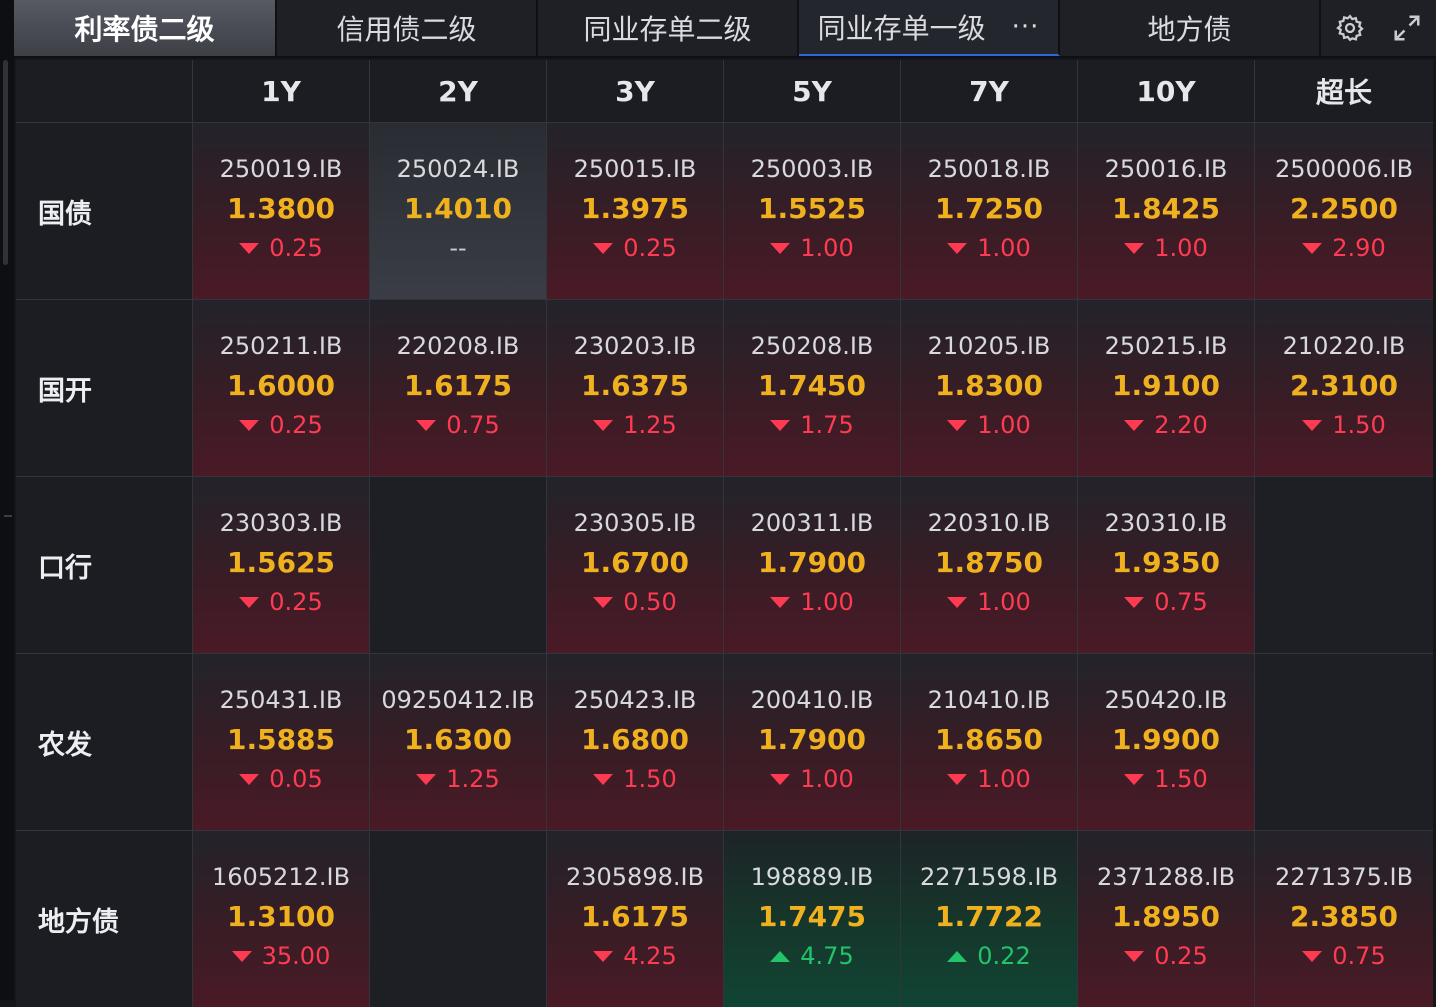 Image resolution: width=1436 pixels, height=1007 pixels. Describe the element at coordinates (1350, 28) in the screenshot. I see `gear-icon` at that location.